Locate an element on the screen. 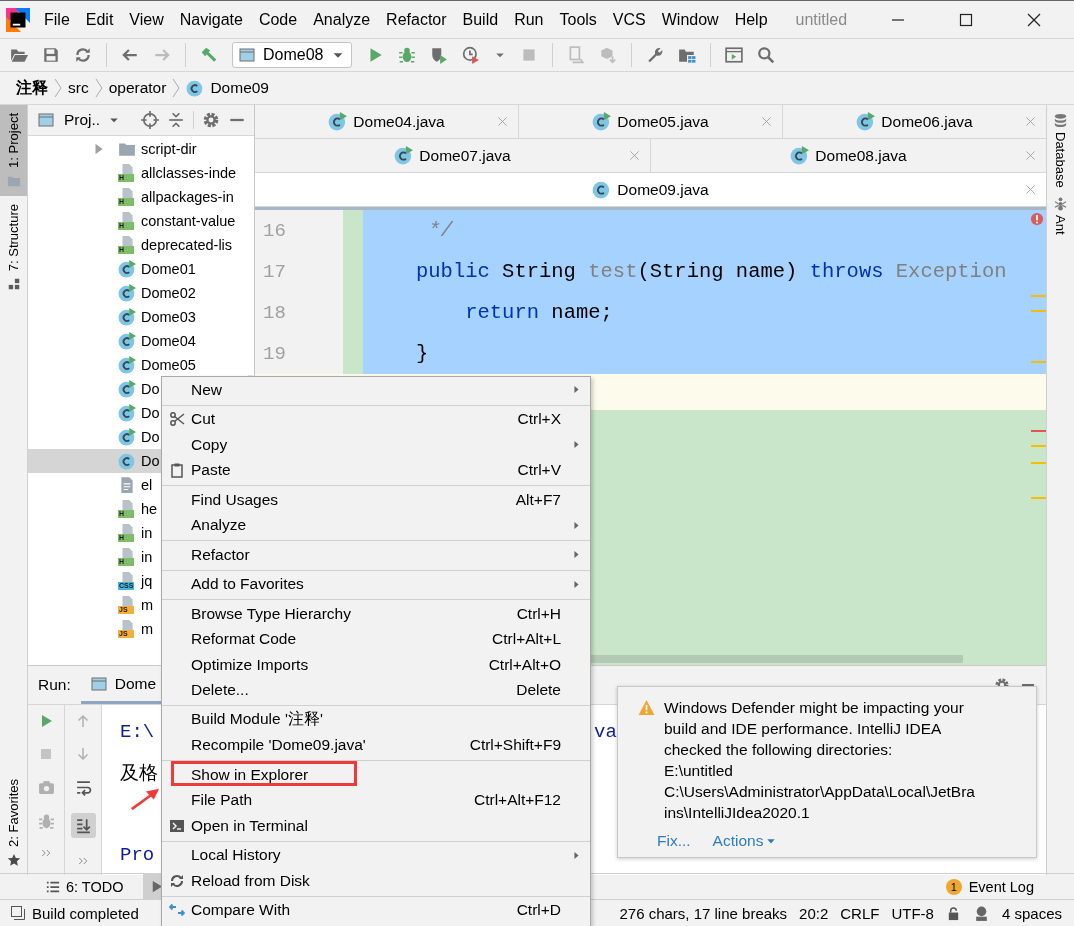 This screenshot has height=926, width=1074. folder-icon is located at coordinates (127, 149).